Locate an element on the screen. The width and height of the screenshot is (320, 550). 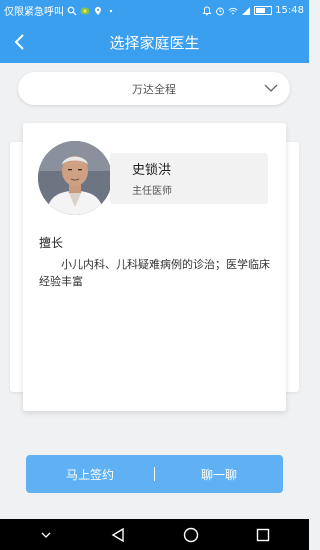
expertise-text: 小儿内科、儿科疑难病例的诊治；医学临床经验丰富 is located at coordinates (154, 273).